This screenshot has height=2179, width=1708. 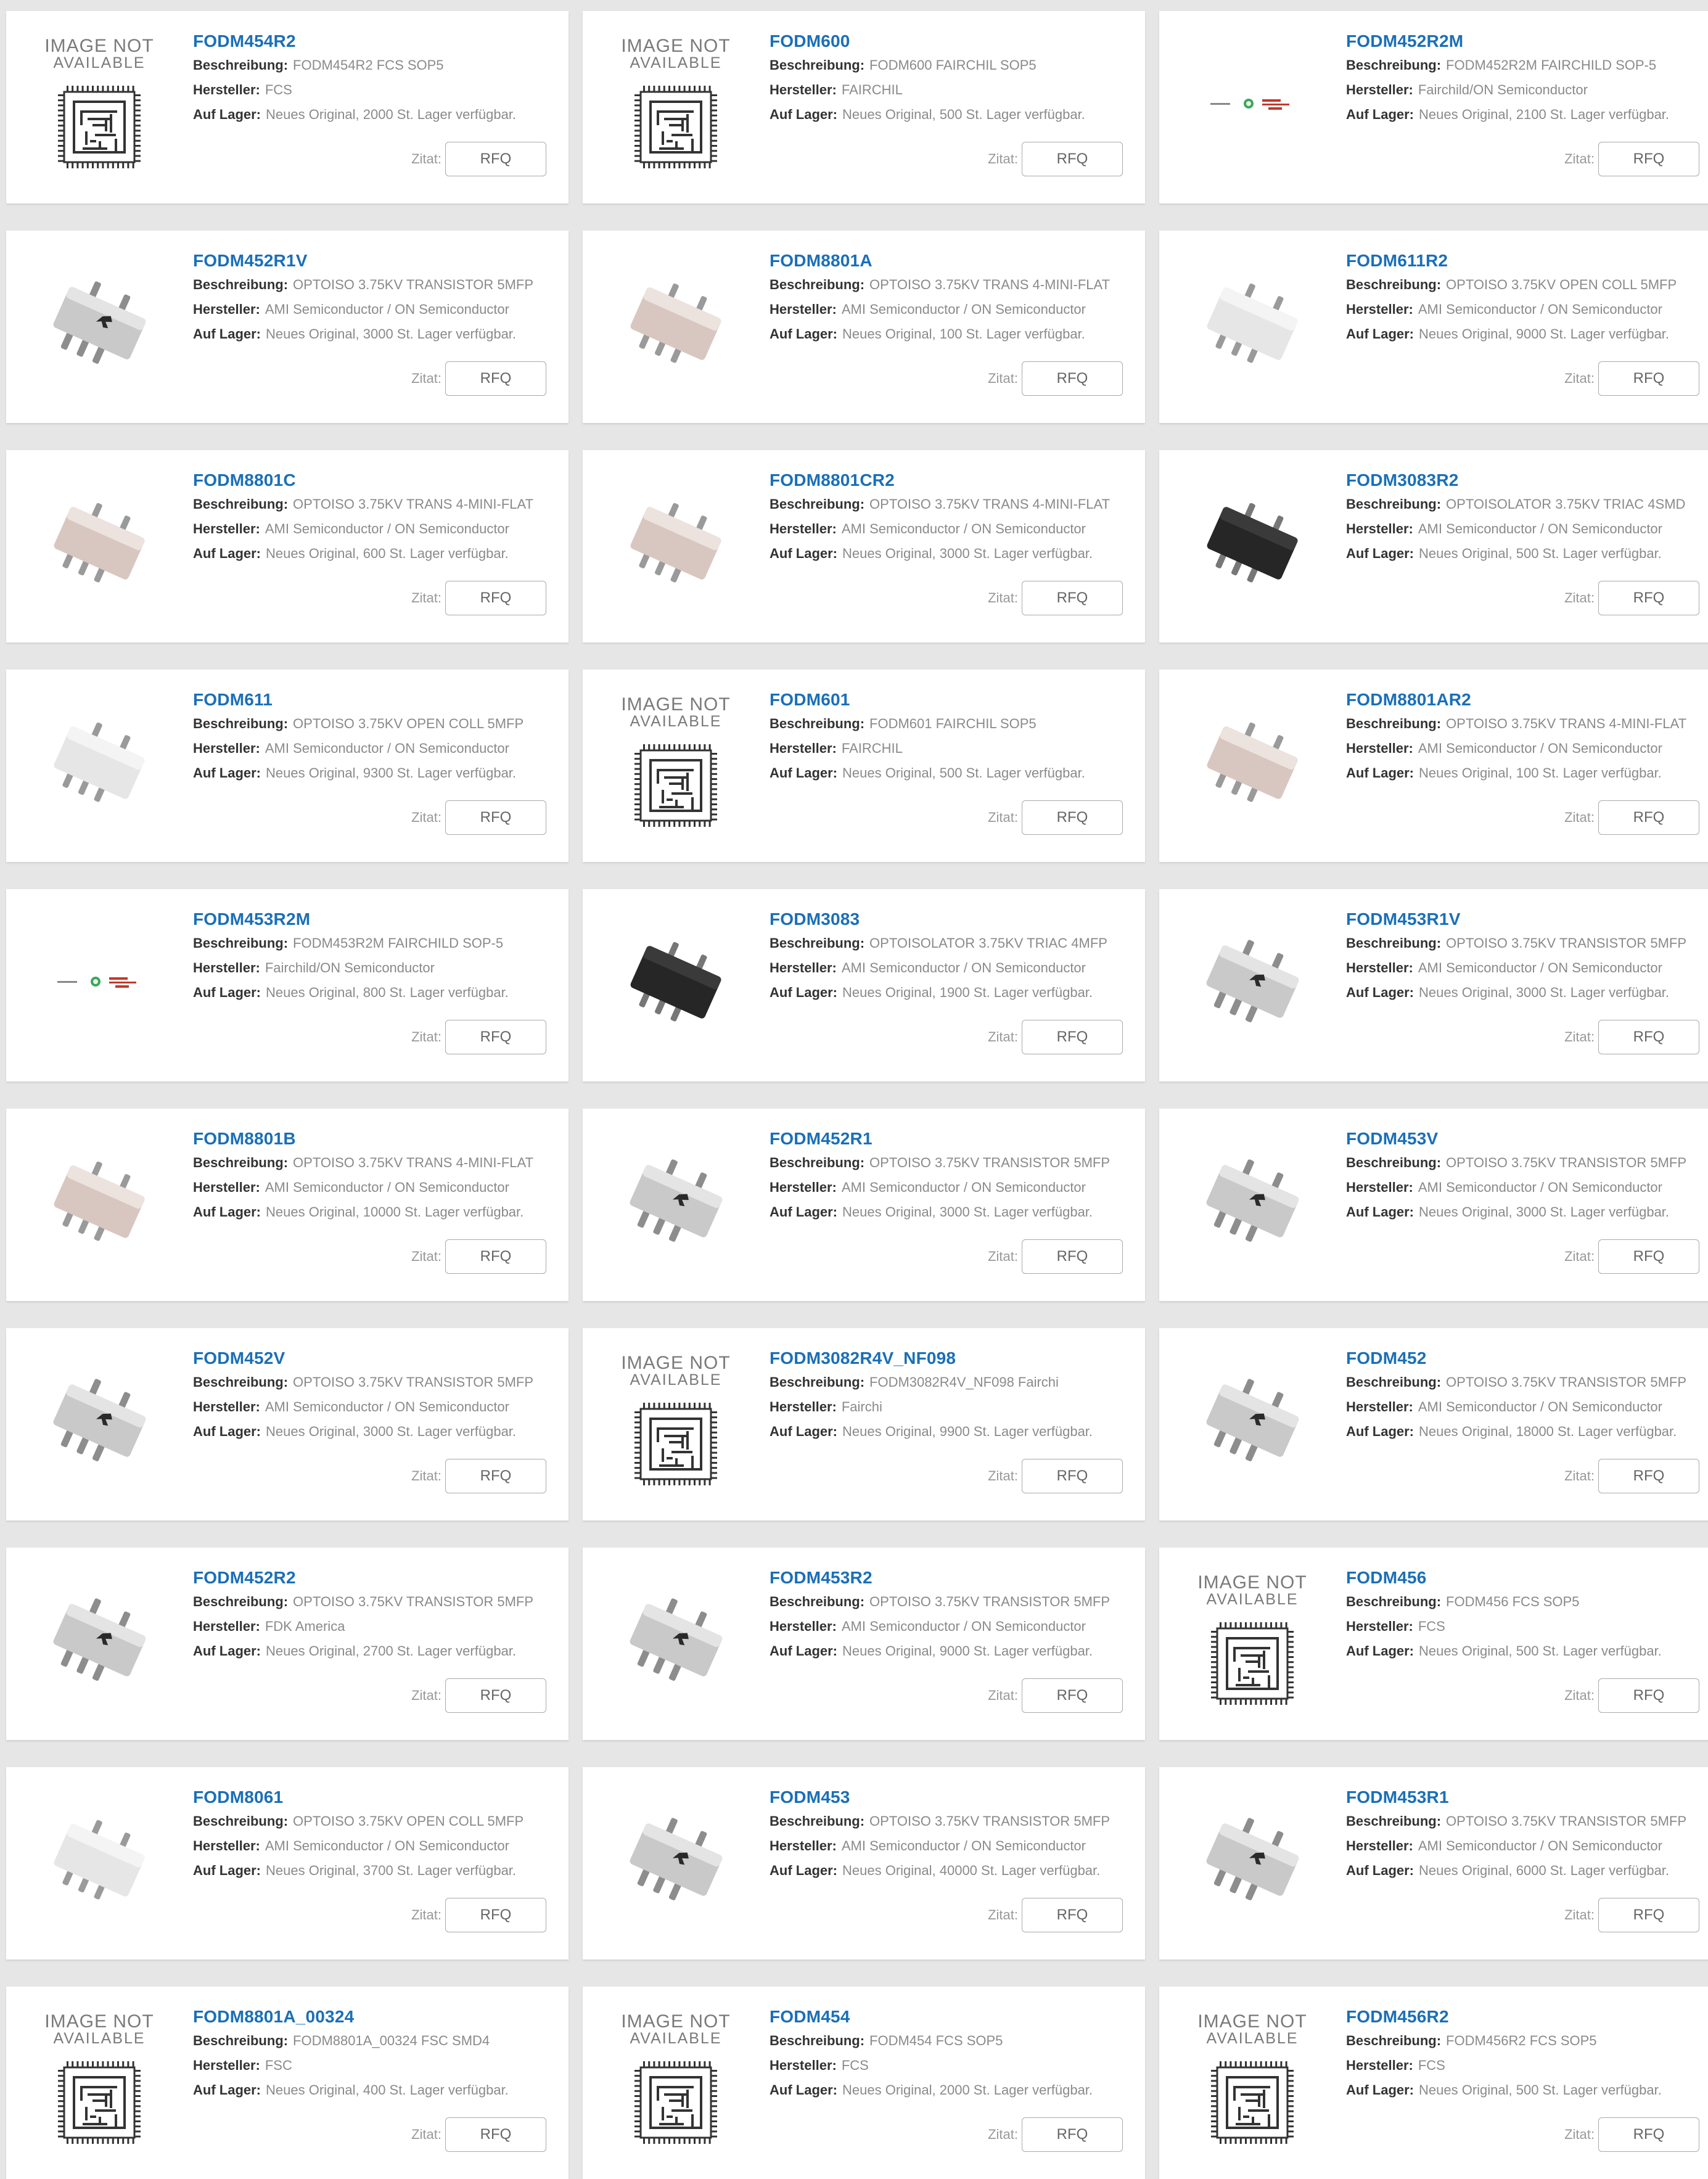 What do you see at coordinates (1527, 1358) in the screenshot?
I see `part-number-link: FODM452` at bounding box center [1527, 1358].